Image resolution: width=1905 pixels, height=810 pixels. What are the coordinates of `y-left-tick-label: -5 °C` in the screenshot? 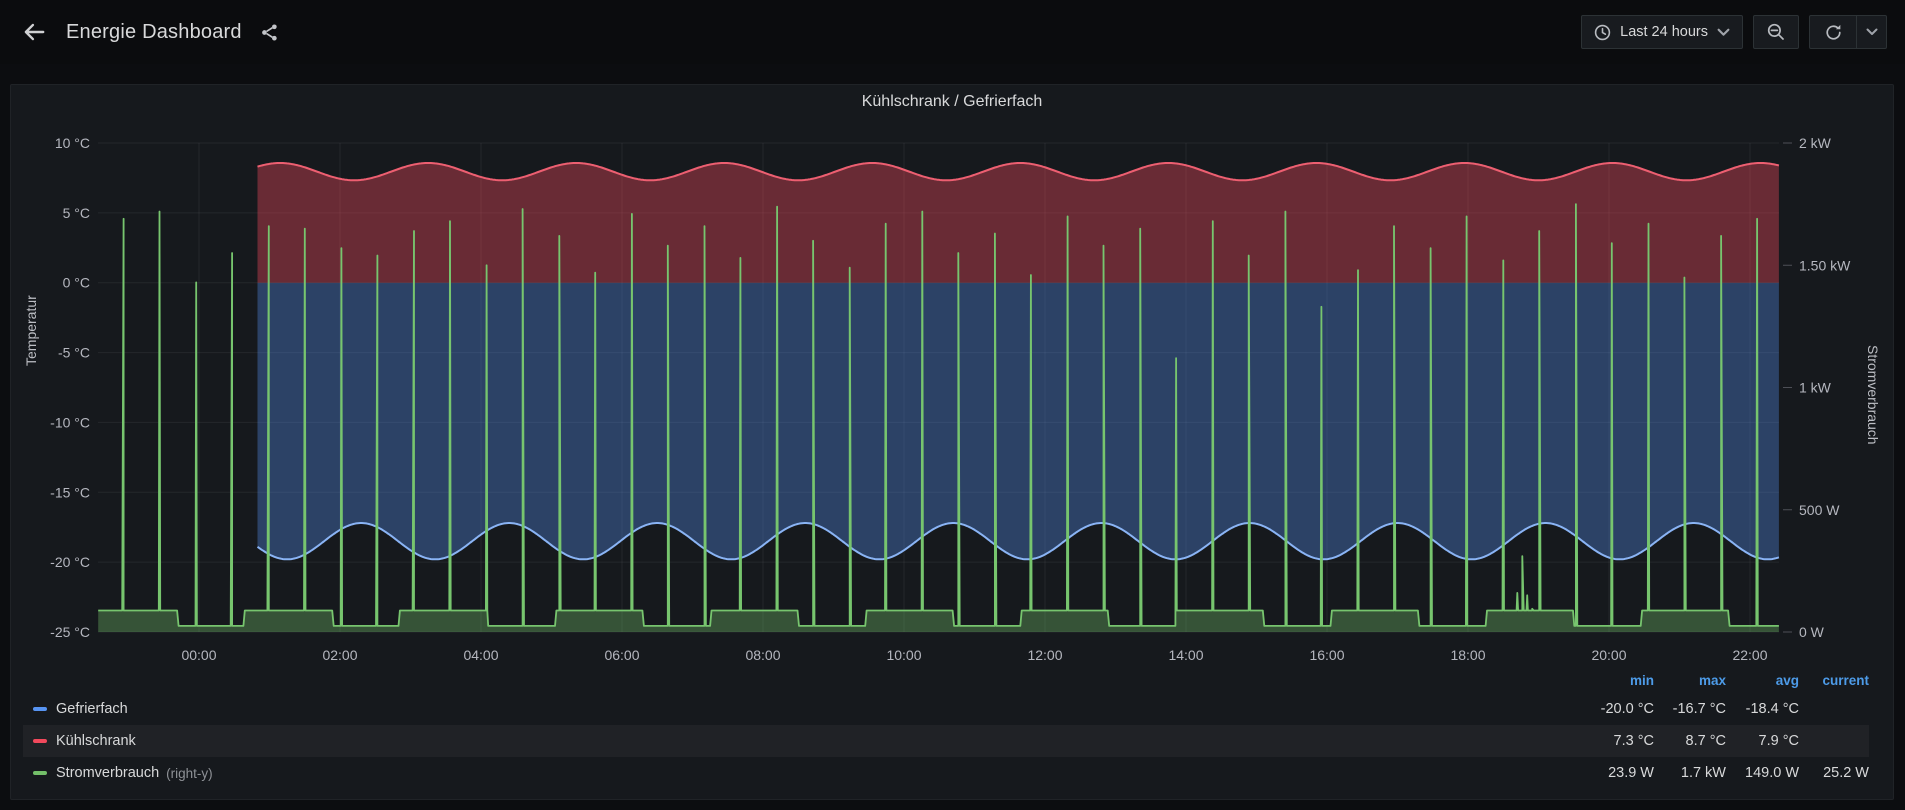 It's located at (74, 353).